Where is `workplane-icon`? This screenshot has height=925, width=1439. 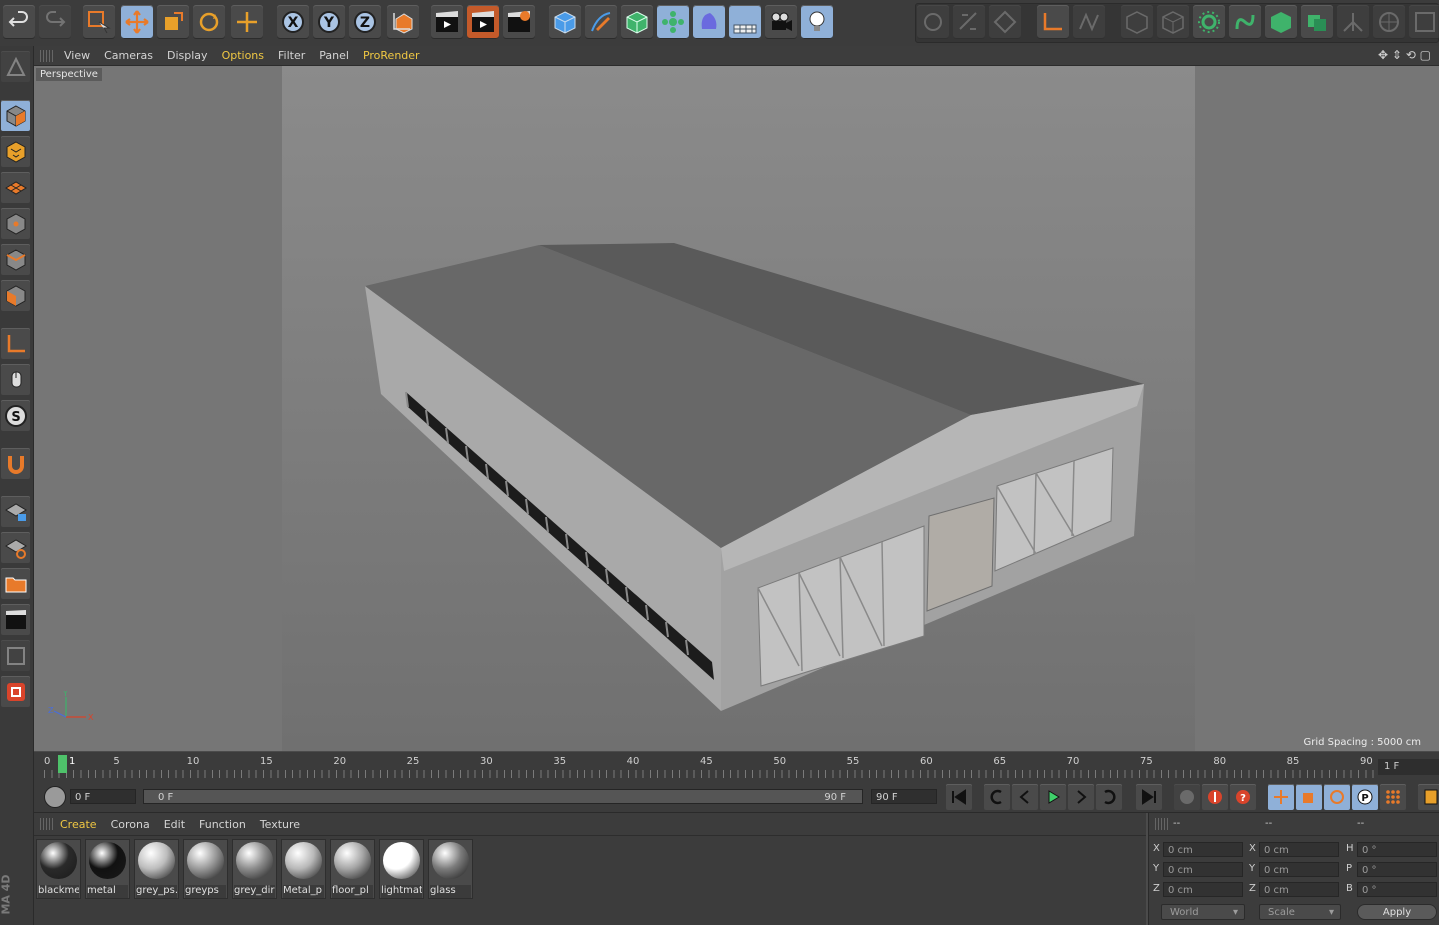
workplane-icon is located at coordinates (1005, 22).